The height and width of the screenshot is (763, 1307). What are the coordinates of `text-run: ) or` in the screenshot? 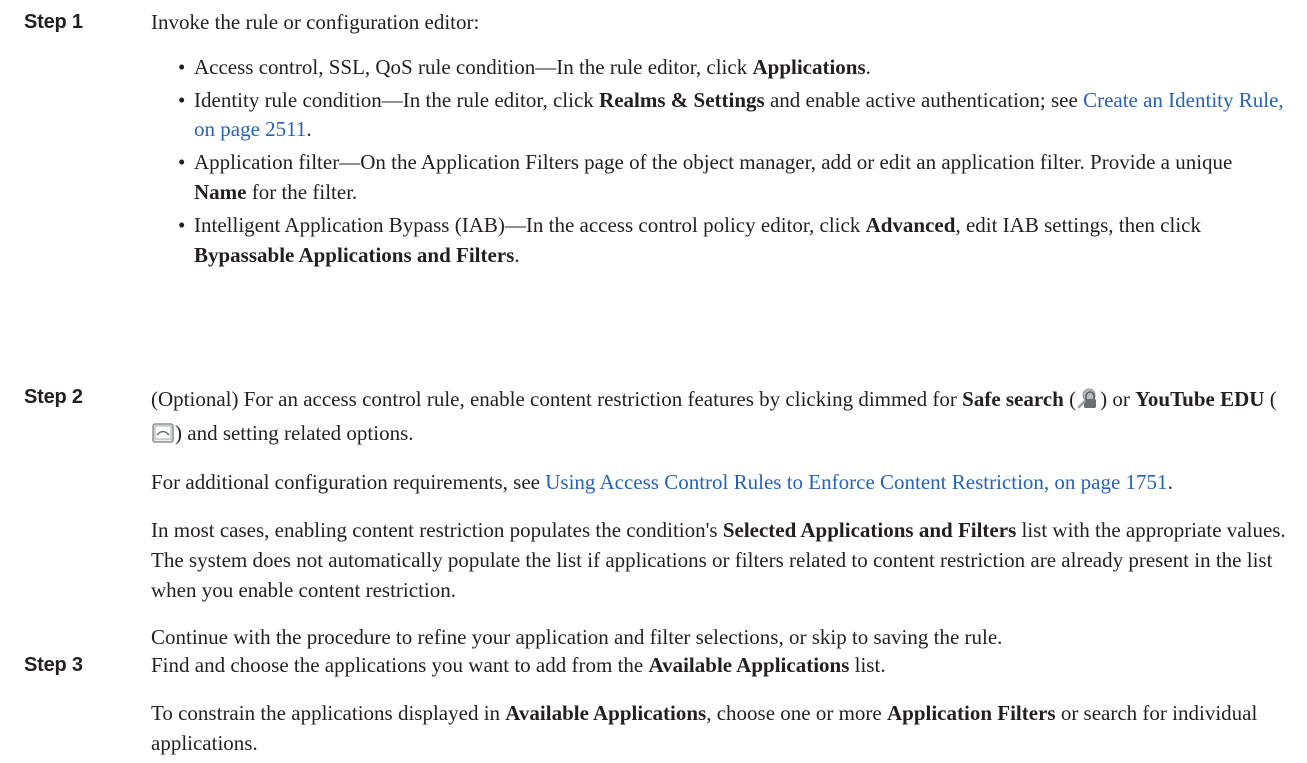 It's located at (1118, 399).